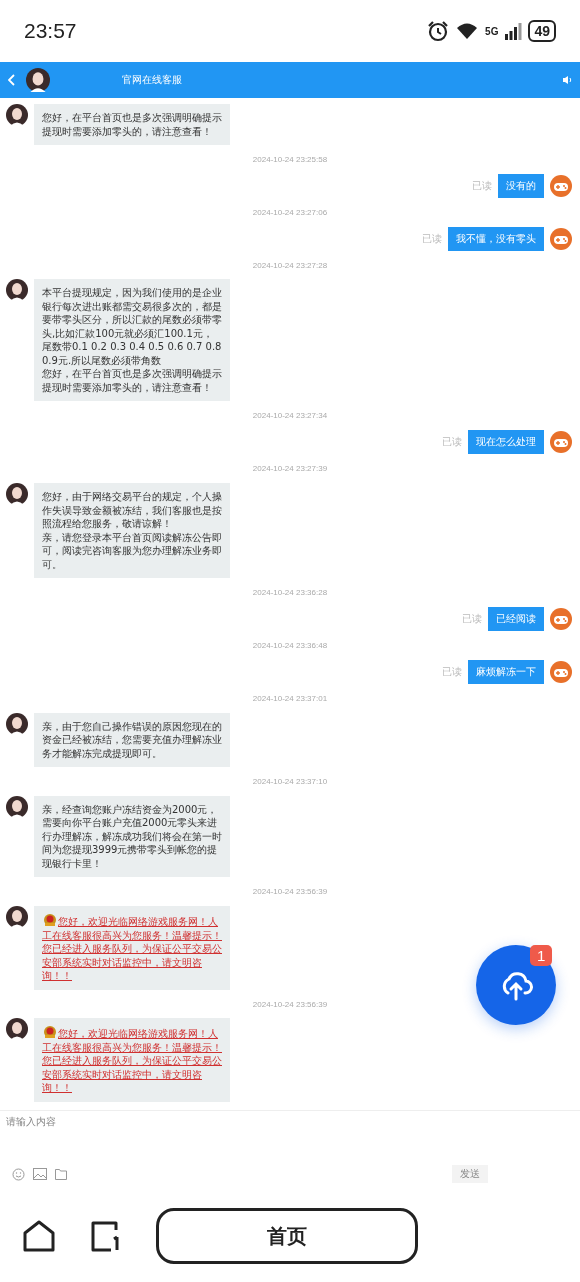 Image resolution: width=580 pixels, height=1282 pixels. Describe the element at coordinates (132, 124) in the screenshot. I see `message-bubble: 您好，在平台首页也是多次强调明确提示提现时需要添加零头的，请注意查看！` at that location.